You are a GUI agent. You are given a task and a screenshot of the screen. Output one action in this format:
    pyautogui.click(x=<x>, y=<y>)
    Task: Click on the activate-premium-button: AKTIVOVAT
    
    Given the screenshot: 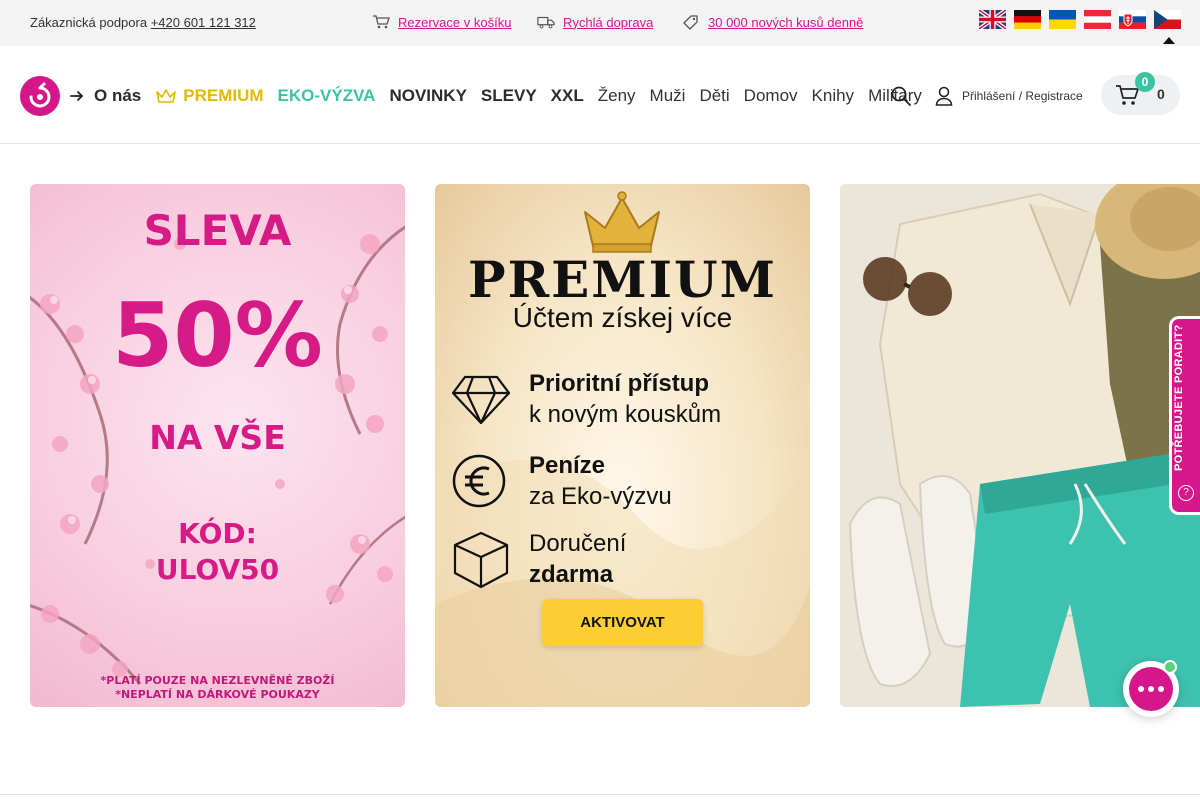 What is the action you would take?
    pyautogui.click(x=622, y=622)
    